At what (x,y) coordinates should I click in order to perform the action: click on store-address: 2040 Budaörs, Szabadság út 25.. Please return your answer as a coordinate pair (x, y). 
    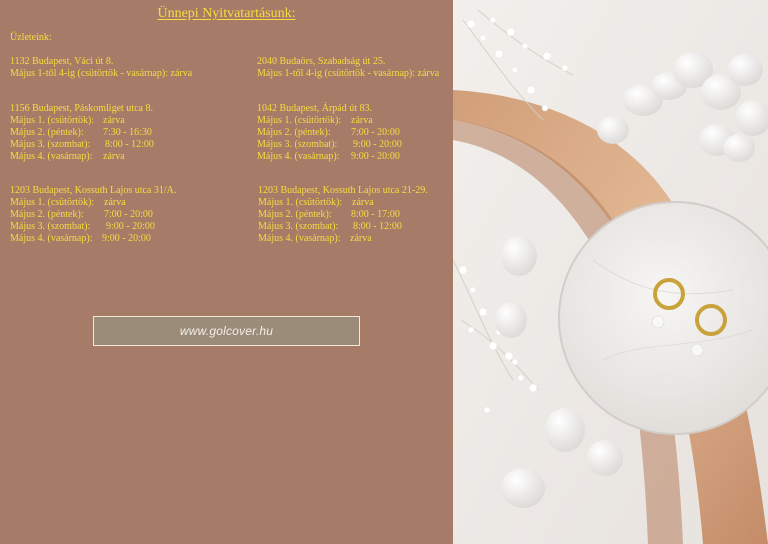
    Looking at the image, I should click on (321, 61).